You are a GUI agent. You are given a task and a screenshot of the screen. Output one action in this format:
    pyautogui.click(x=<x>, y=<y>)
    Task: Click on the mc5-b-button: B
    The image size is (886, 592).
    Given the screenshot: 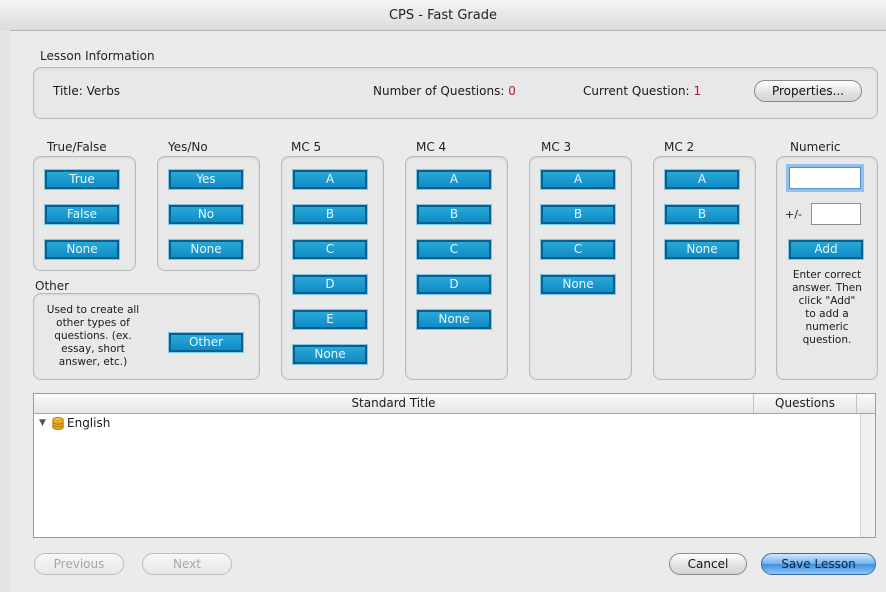 What is the action you would take?
    pyautogui.click(x=330, y=214)
    